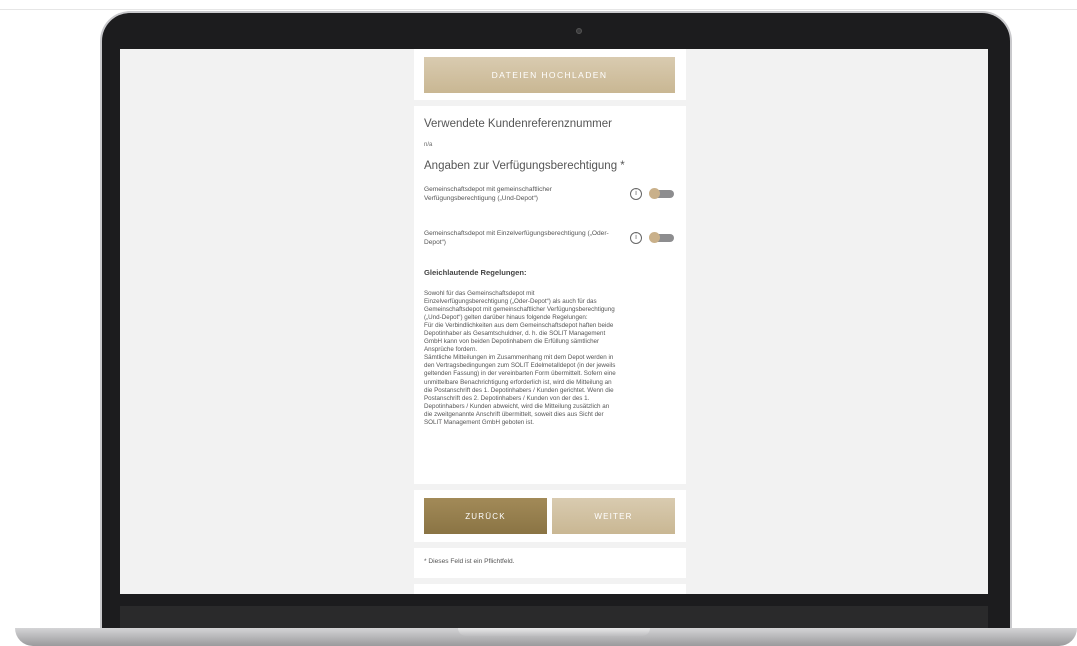 The image size is (1077, 646). Describe the element at coordinates (485, 516) in the screenshot. I see `back-button: ZURÜCK` at that location.